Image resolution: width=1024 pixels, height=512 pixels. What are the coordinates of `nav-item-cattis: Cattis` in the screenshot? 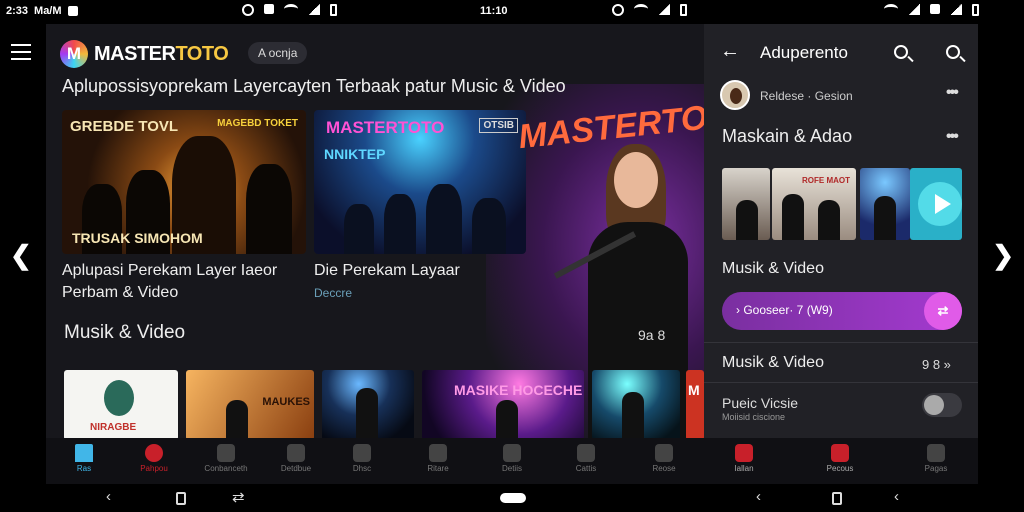 It's located at (586, 457).